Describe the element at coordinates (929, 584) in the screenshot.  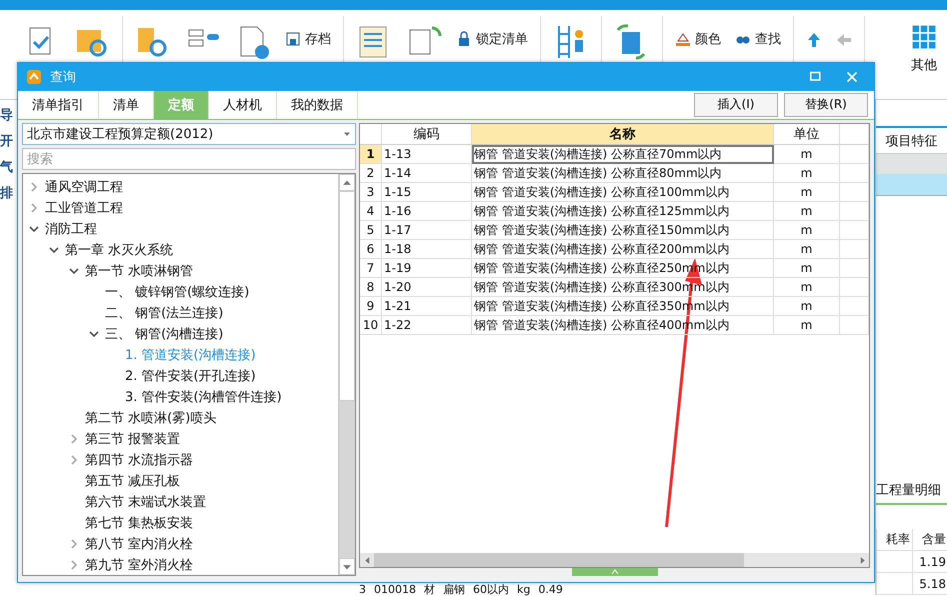
I see `table-cell: 5.18` at that location.